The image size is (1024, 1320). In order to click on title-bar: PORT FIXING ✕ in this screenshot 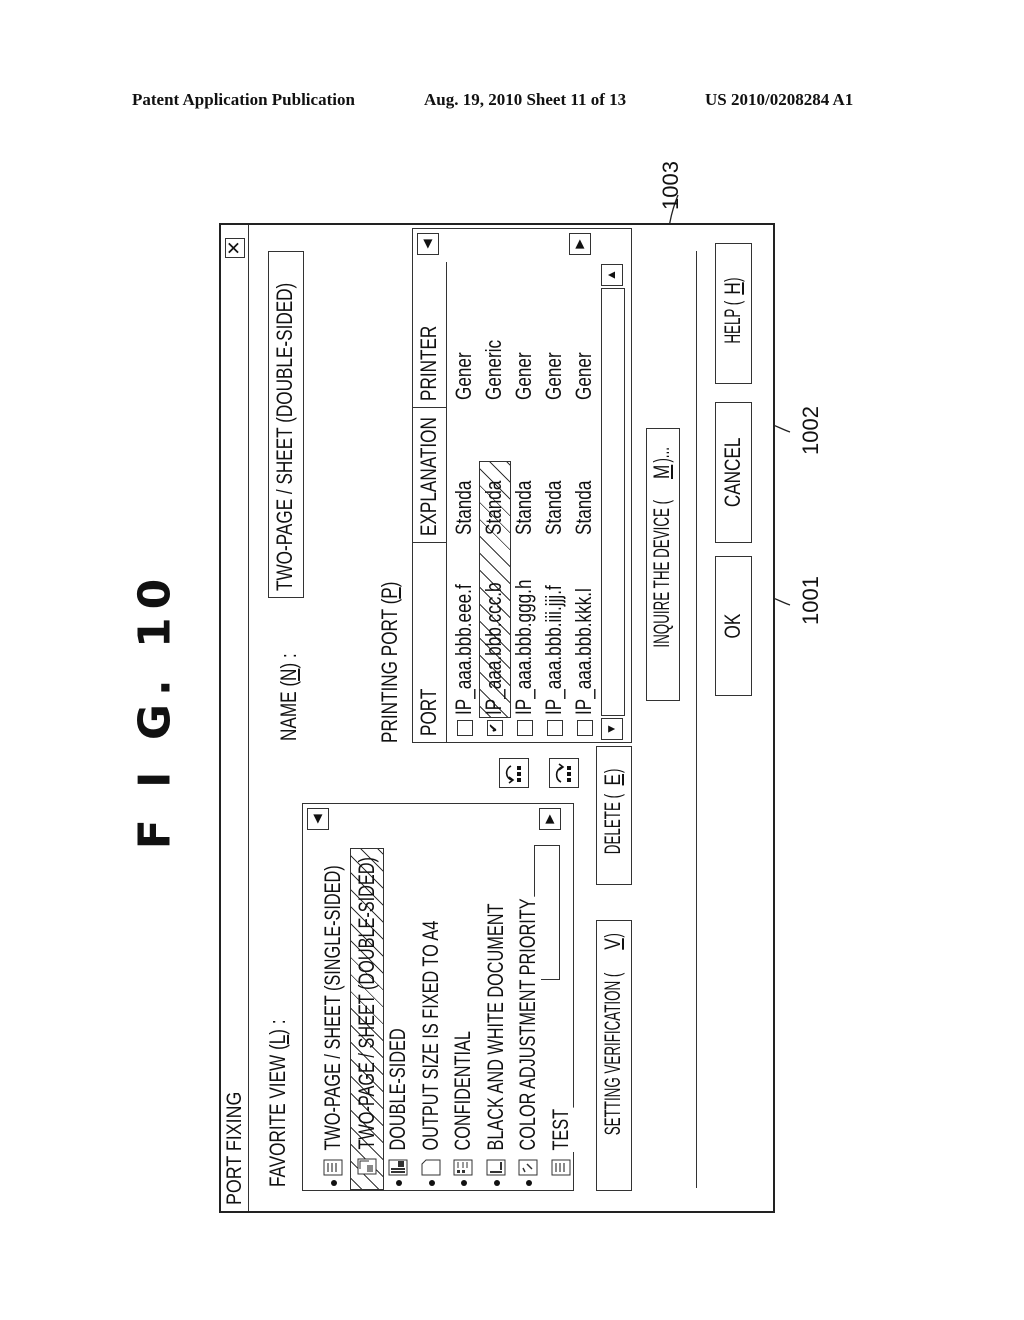, I will do `click(235, 718)`.